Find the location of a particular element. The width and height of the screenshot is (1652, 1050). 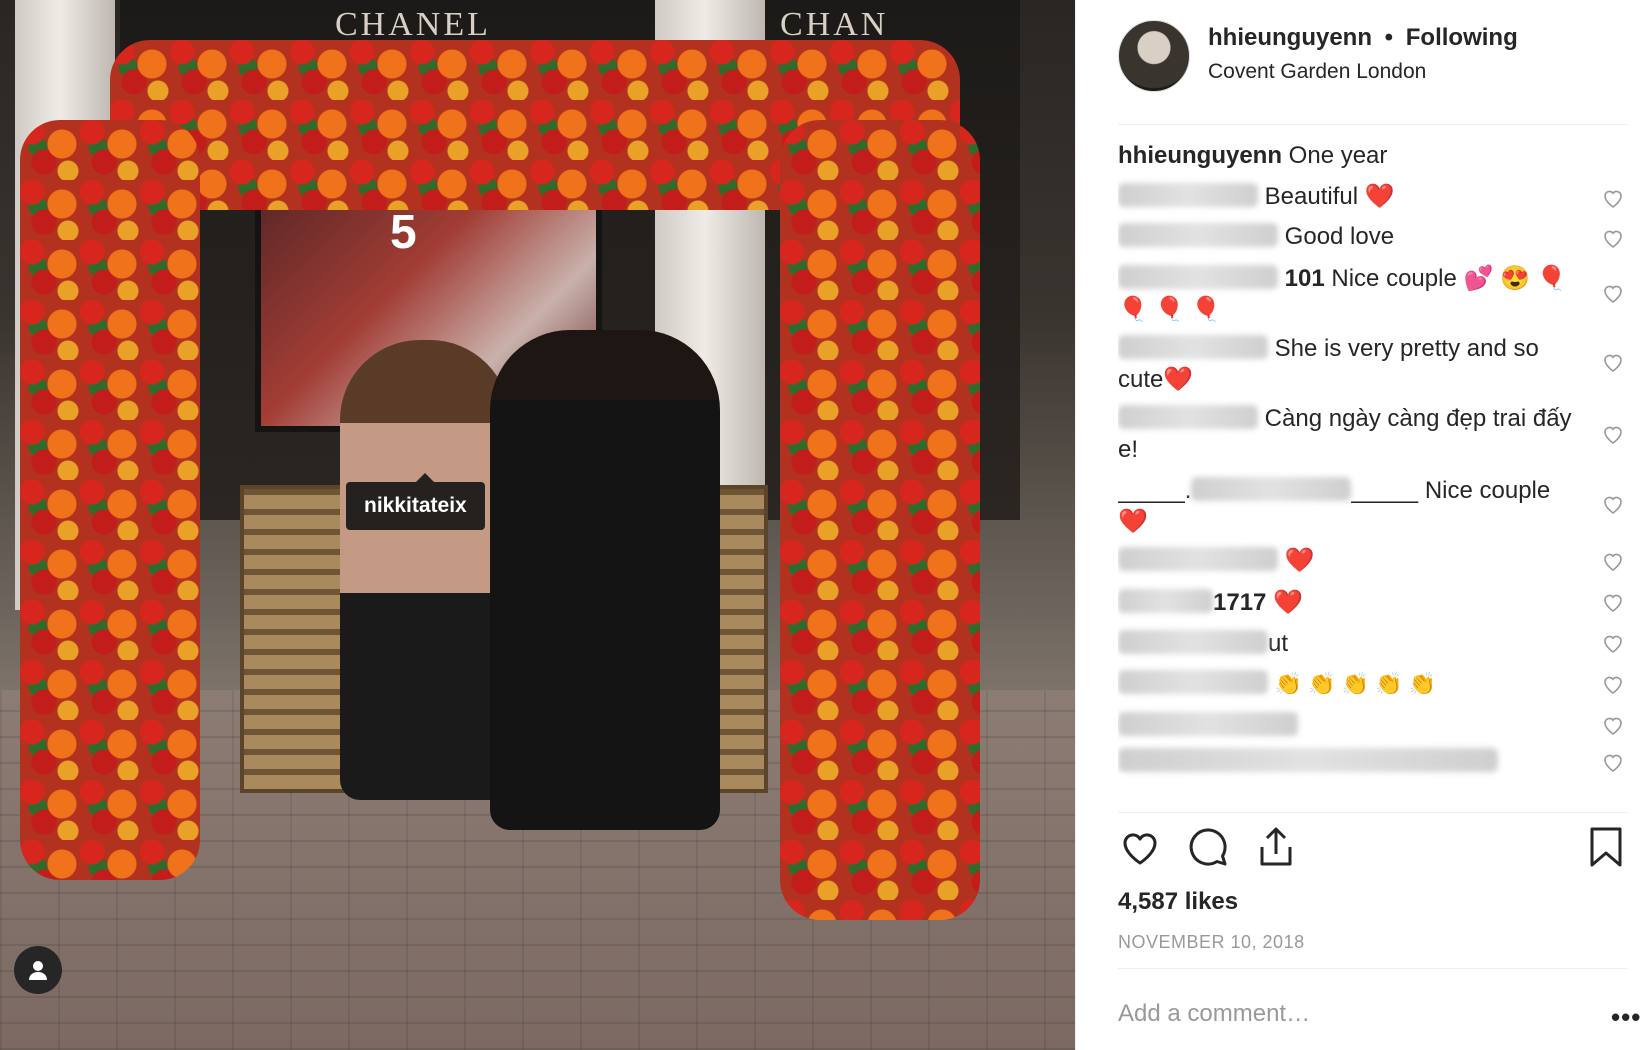

post-author: hhieunguyenn • Following is located at coordinates (1363, 38).